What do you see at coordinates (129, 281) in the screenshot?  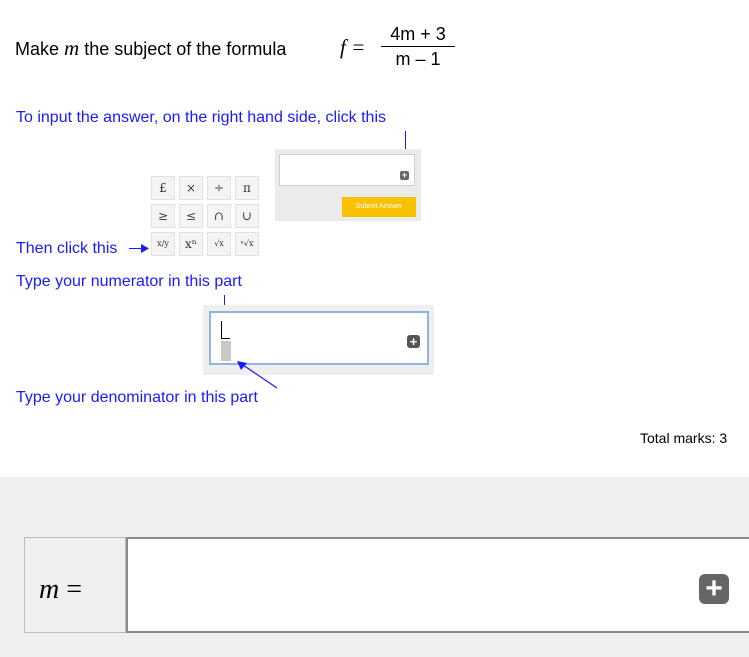 I see `instruction-step3: Type your numerator in this part` at bounding box center [129, 281].